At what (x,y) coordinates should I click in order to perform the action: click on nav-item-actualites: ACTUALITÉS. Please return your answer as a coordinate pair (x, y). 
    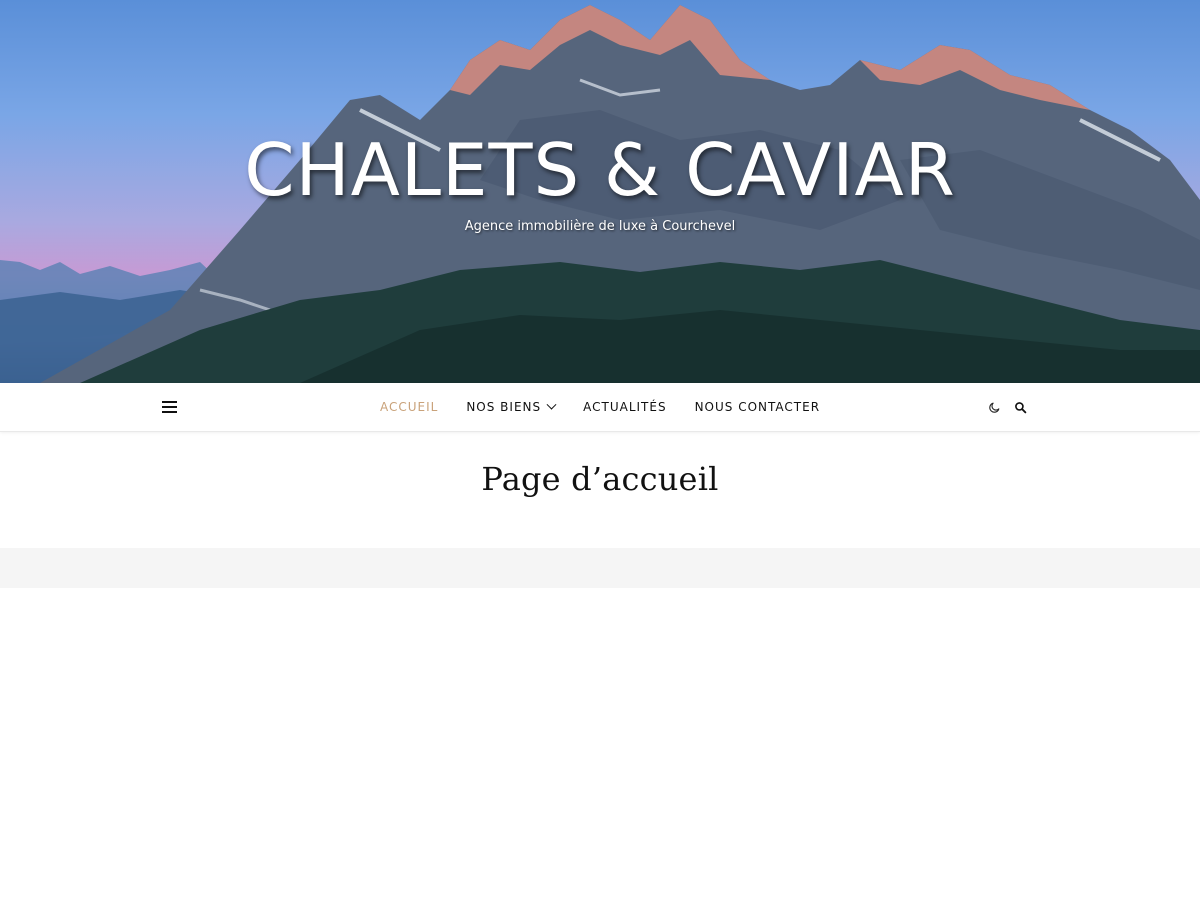
    Looking at the image, I should click on (624, 407).